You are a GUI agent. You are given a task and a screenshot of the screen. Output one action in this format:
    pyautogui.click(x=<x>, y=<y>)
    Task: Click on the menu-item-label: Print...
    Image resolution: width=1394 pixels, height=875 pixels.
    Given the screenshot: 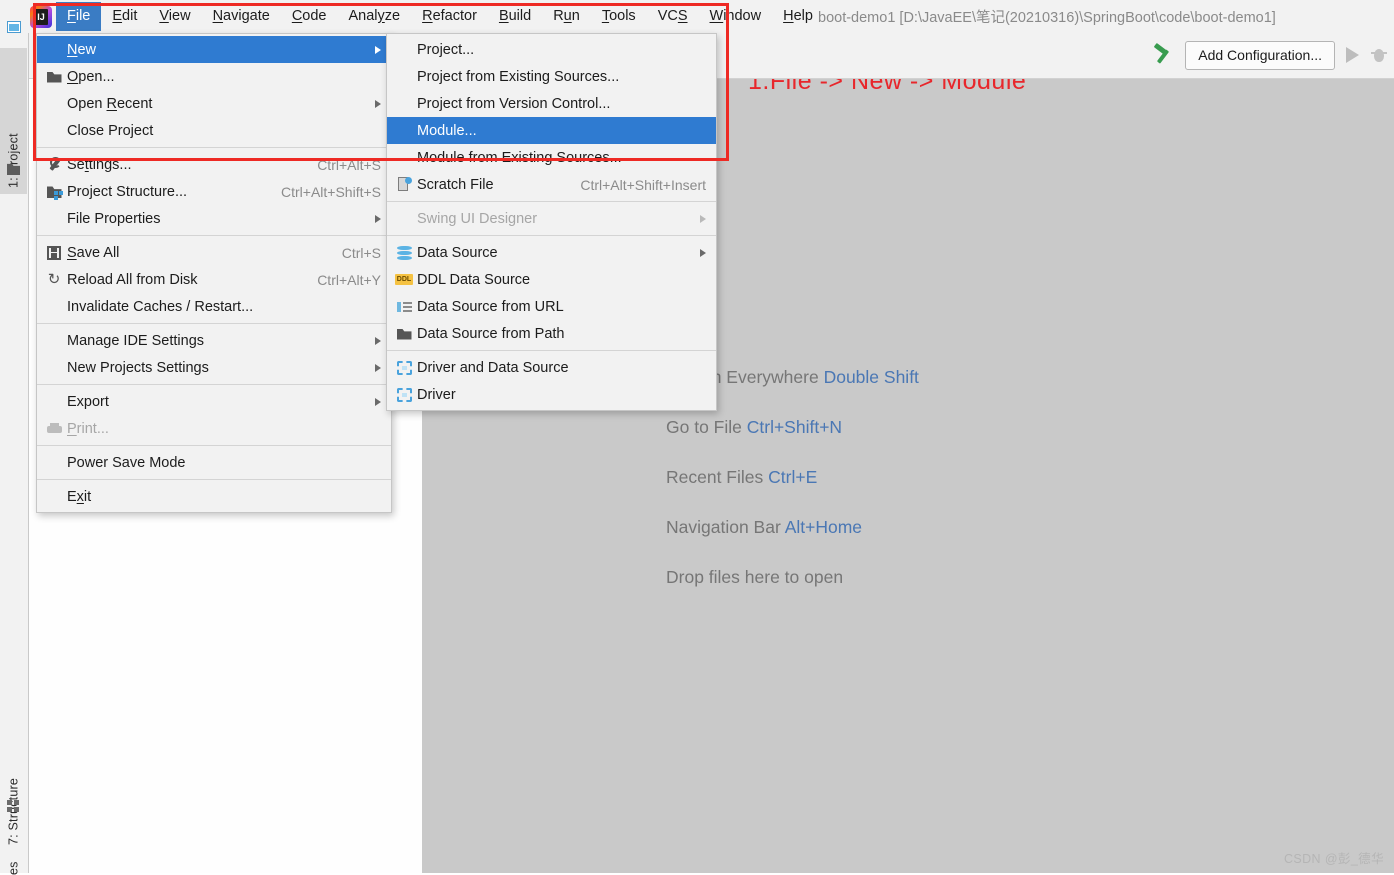 What is the action you would take?
    pyautogui.click(x=88, y=428)
    